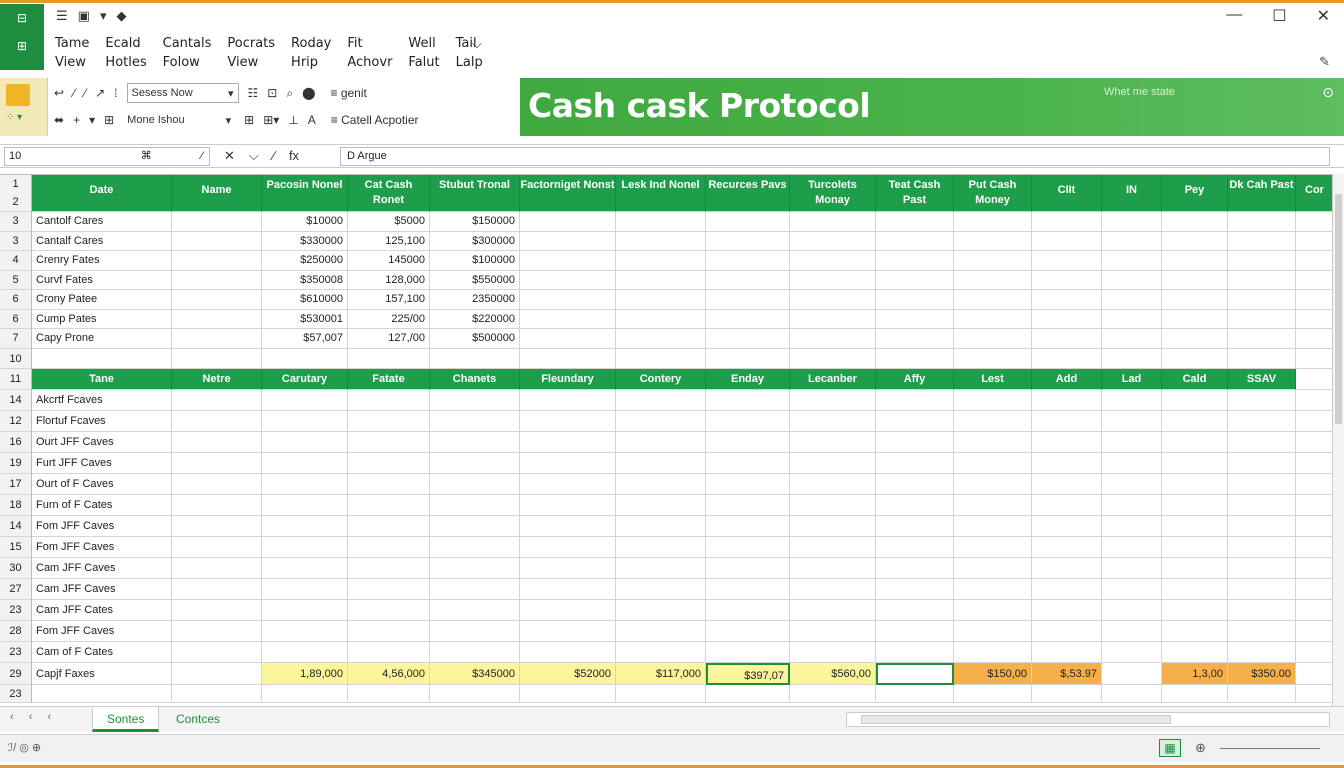 The image size is (1344, 768). I want to click on column-header: Carutary, so click(305, 379).